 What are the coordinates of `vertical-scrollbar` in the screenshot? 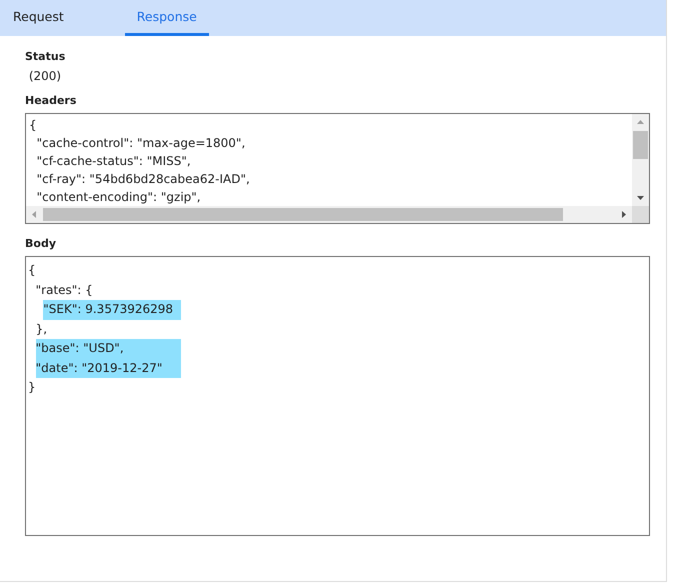 It's located at (640, 160).